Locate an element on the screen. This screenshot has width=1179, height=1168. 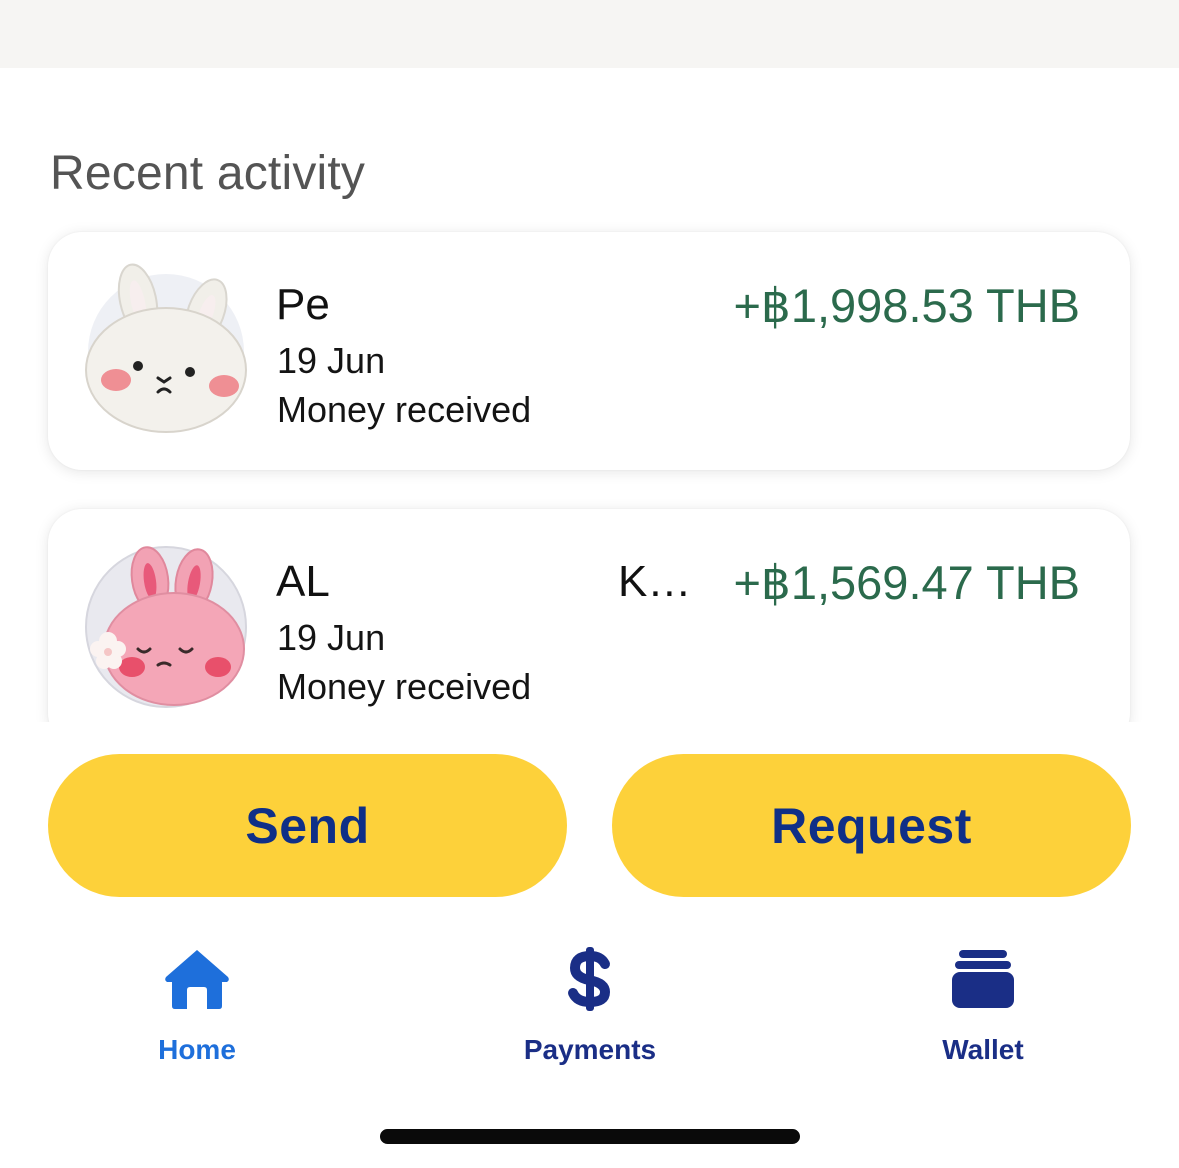
dollar-icon is located at coordinates (589, 979).